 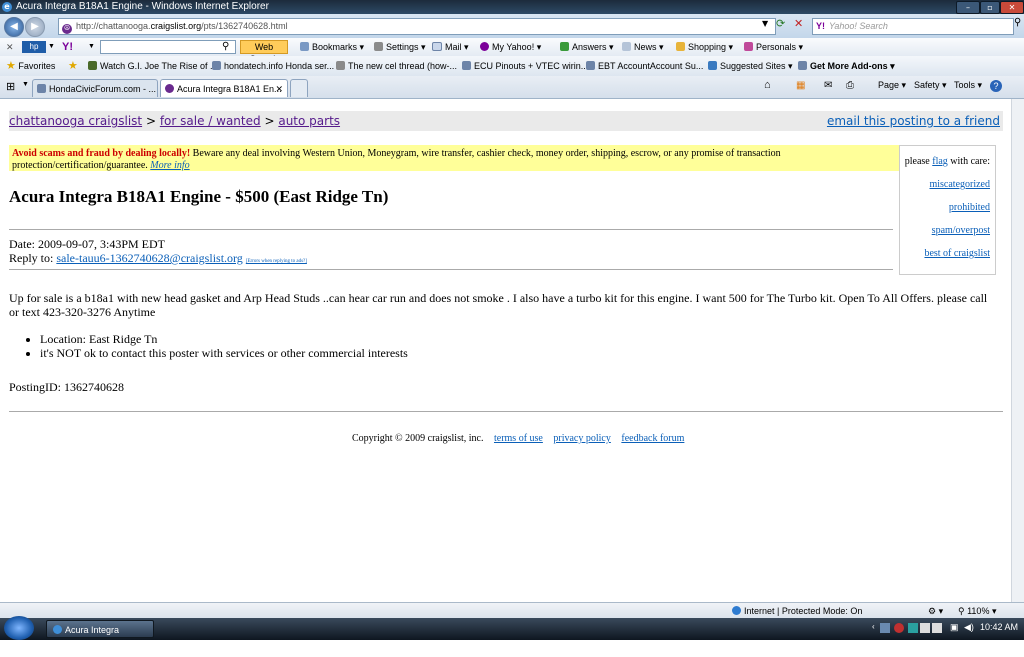 I want to click on get-more-addons-menu: Get More Add-ons ▾, so click(x=846, y=66).